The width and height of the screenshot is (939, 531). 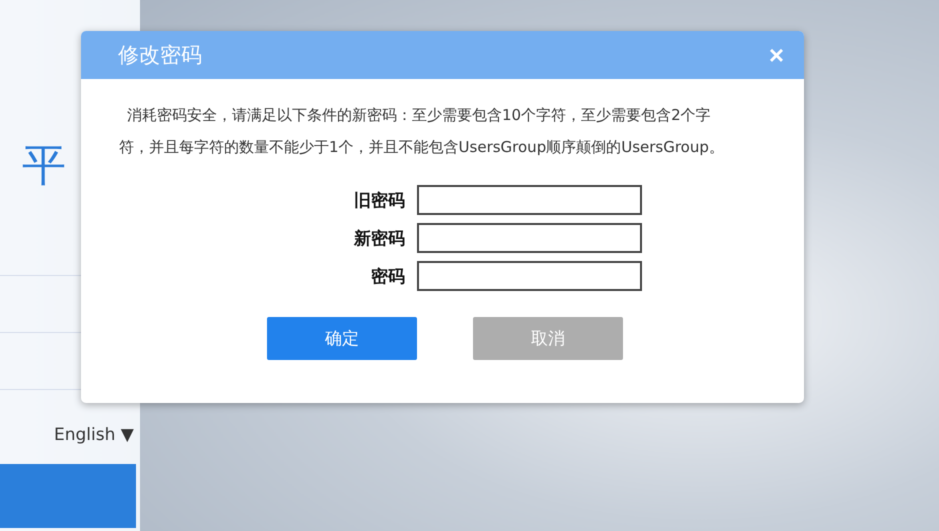 What do you see at coordinates (776, 55) in the screenshot?
I see `close-button: ×` at bounding box center [776, 55].